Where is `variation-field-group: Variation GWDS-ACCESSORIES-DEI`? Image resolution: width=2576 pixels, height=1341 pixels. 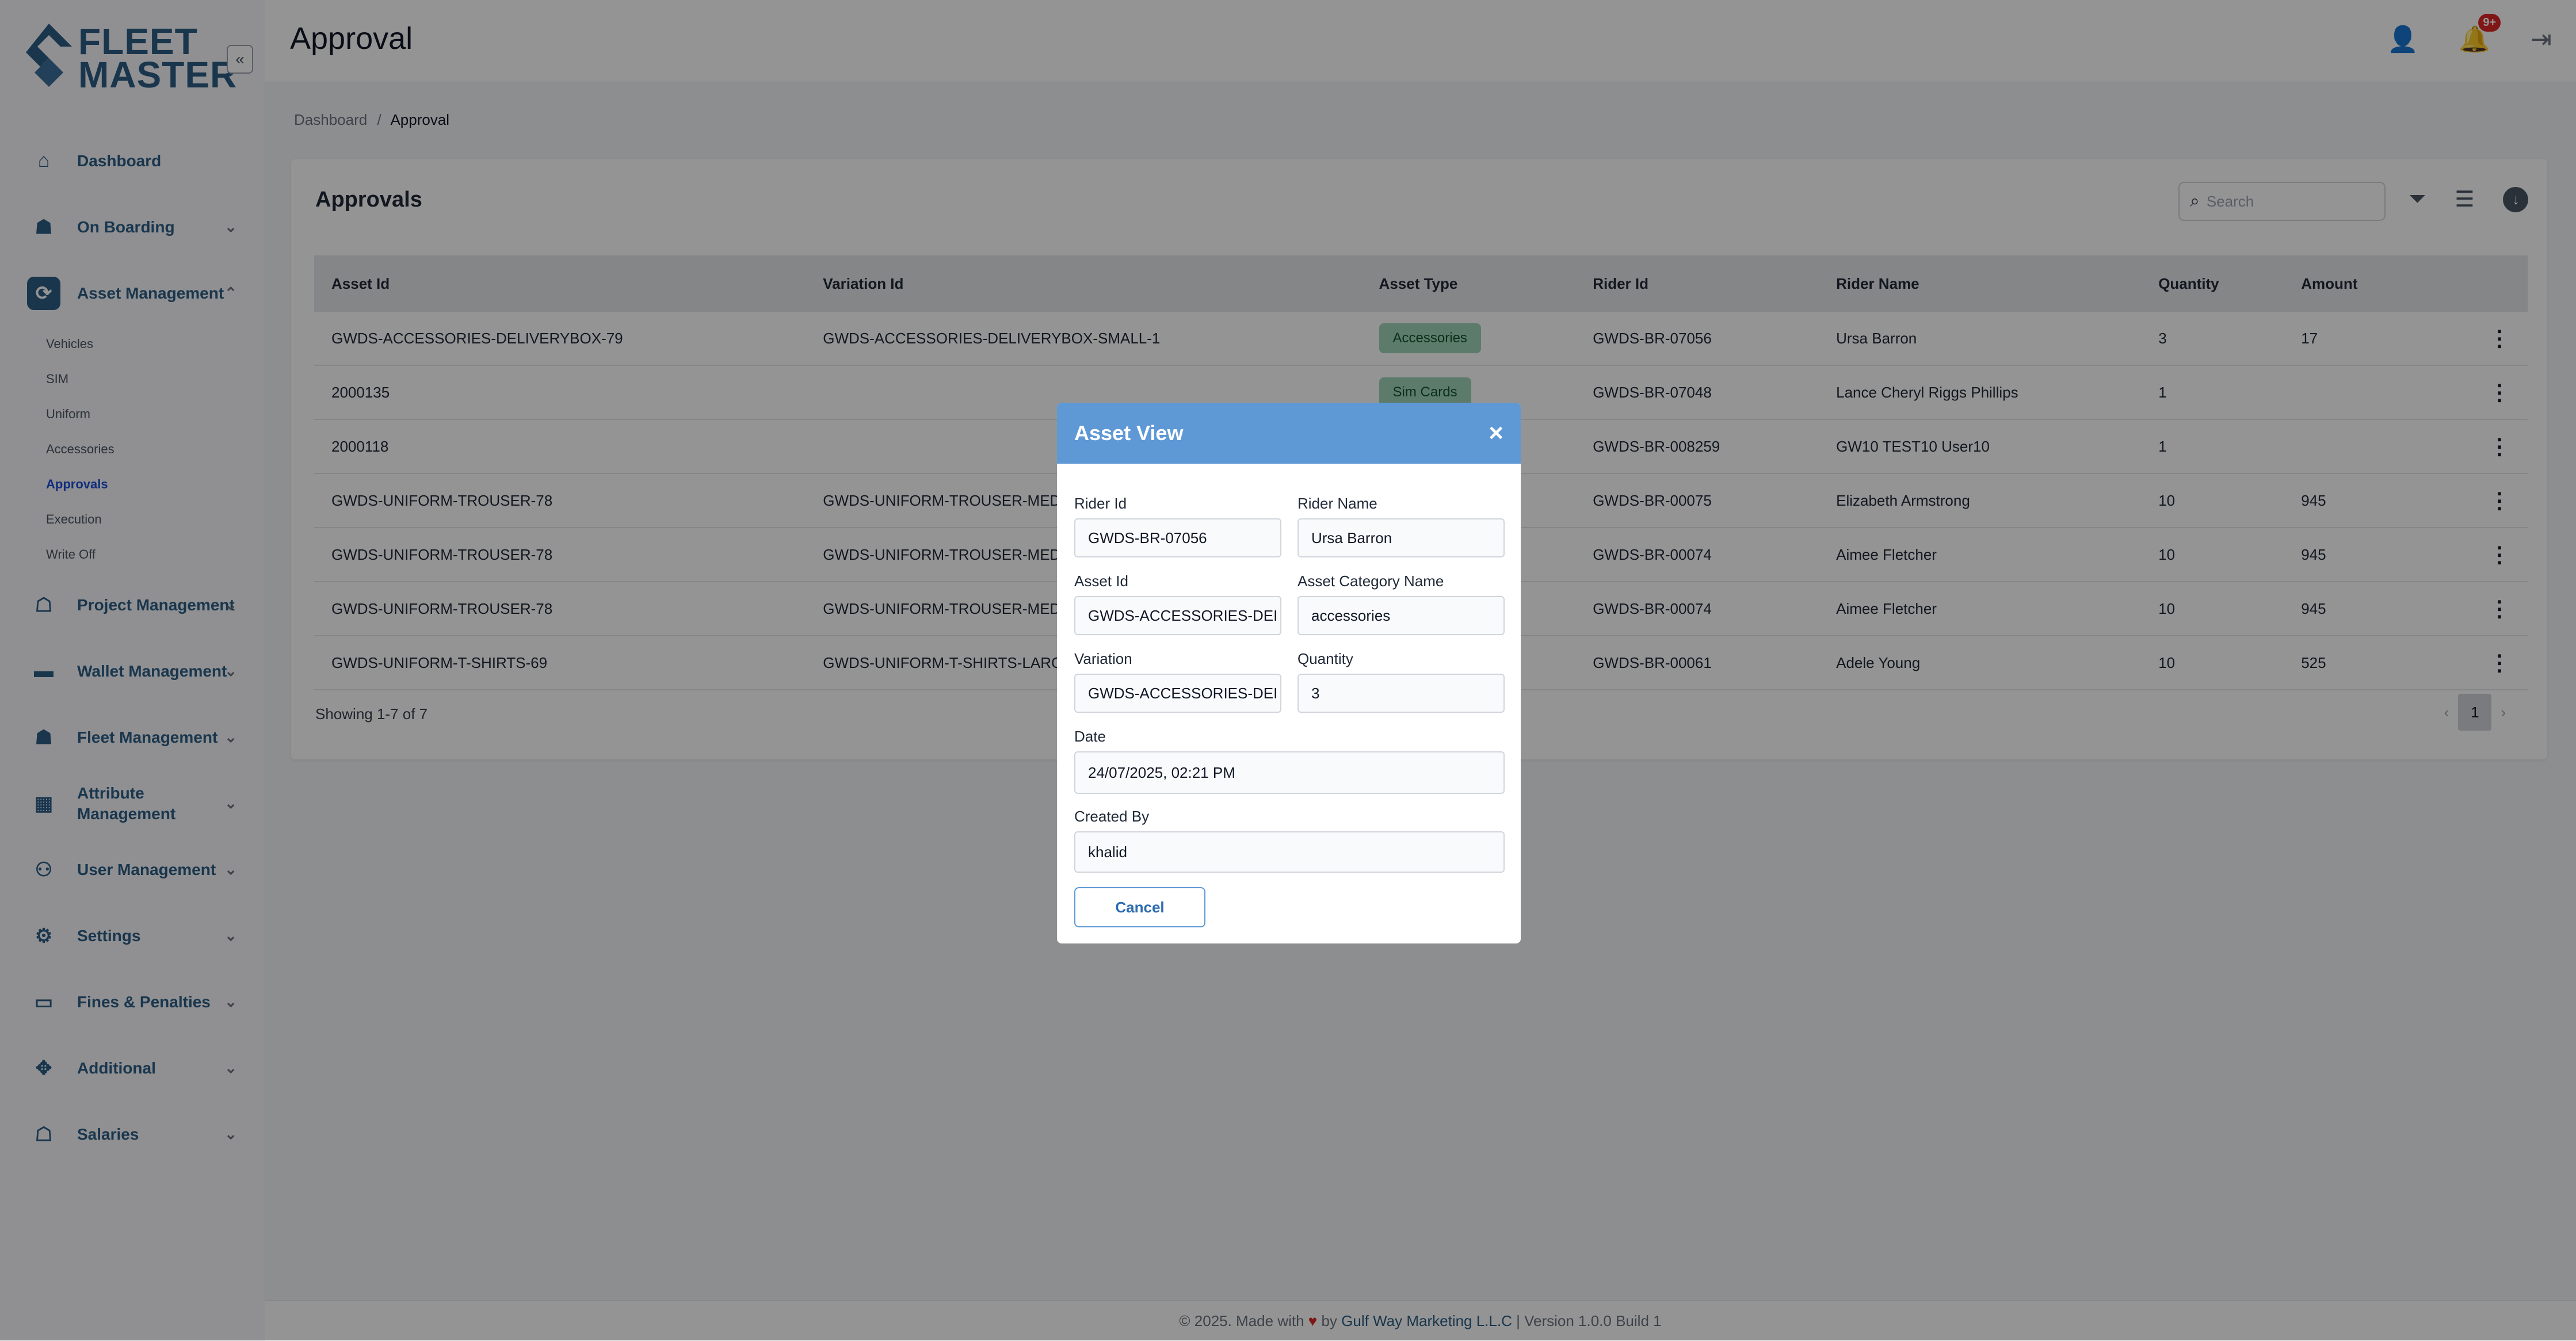 variation-field-group: Variation GWDS-ACCESSORIES-DEI is located at coordinates (1177, 681).